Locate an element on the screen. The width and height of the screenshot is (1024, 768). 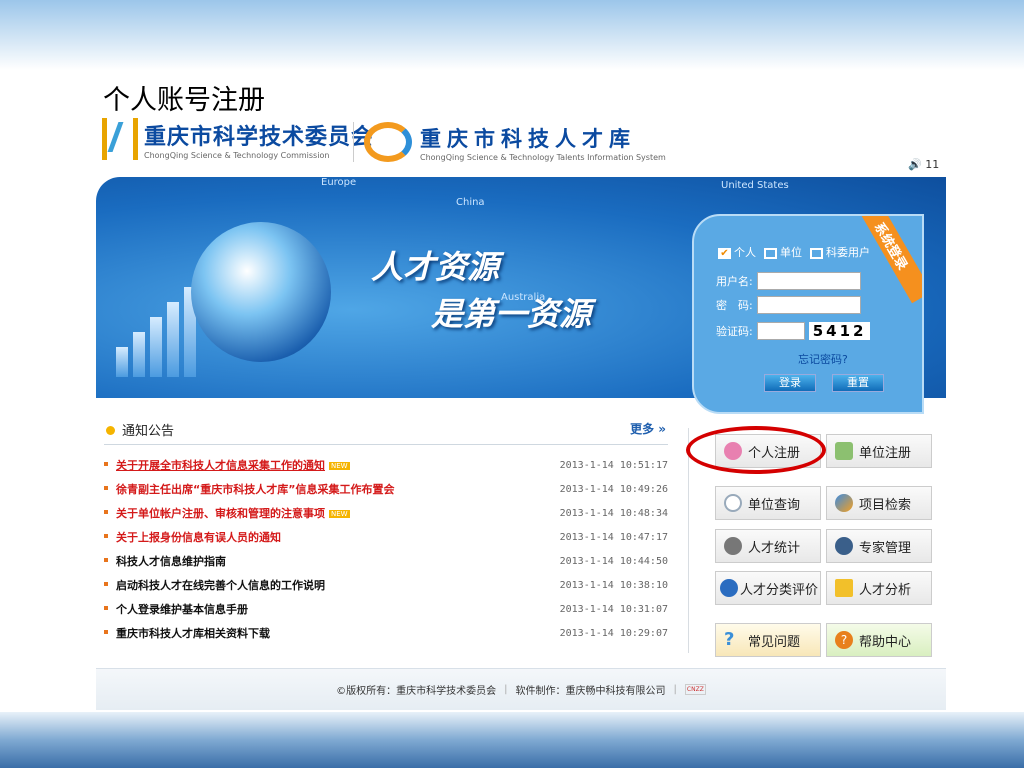
unit-query-button: 单位查询 is located at coordinates (768, 503).